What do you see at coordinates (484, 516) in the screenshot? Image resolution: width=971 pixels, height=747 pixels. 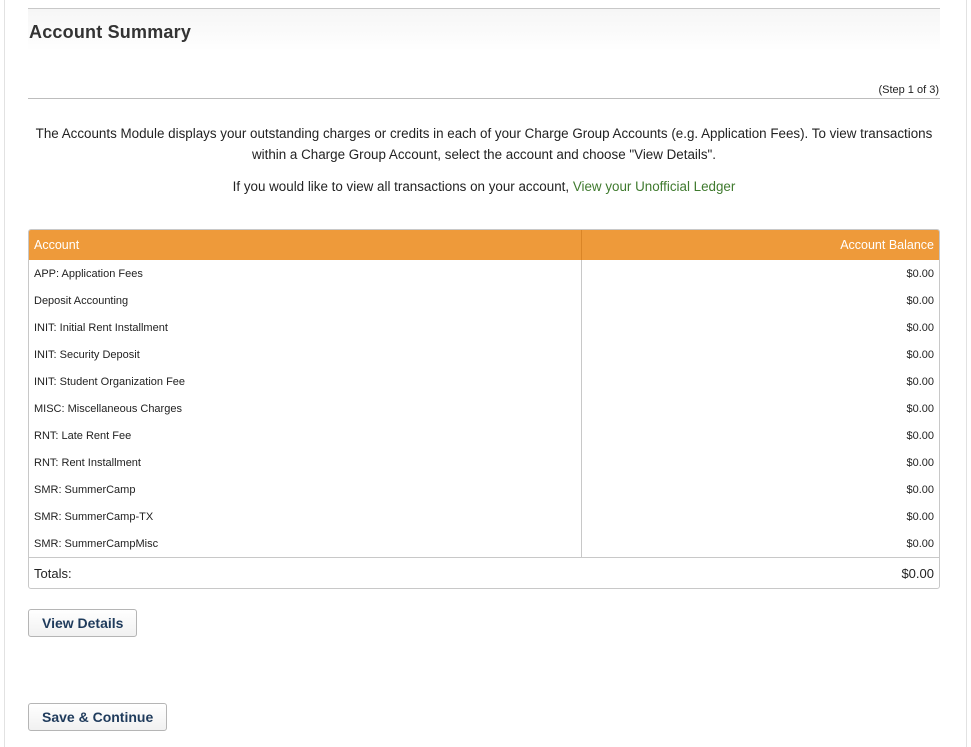 I see `table-row: SMR: SummerCamp-TX $0.00` at bounding box center [484, 516].